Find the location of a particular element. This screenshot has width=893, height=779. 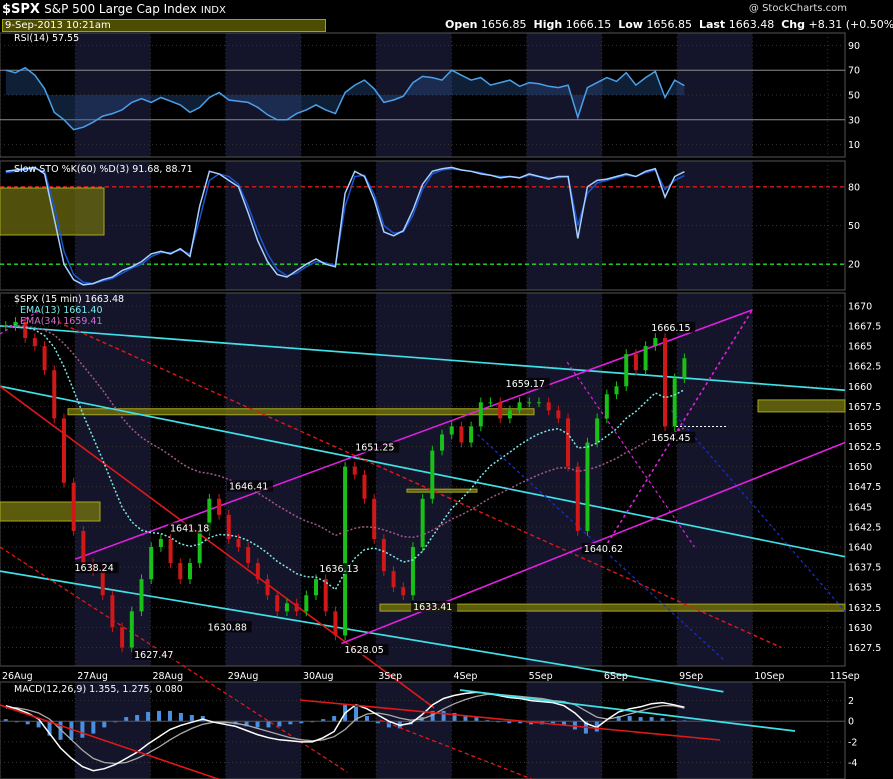

x-tick-label: 30Aug is located at coordinates (318, 676).